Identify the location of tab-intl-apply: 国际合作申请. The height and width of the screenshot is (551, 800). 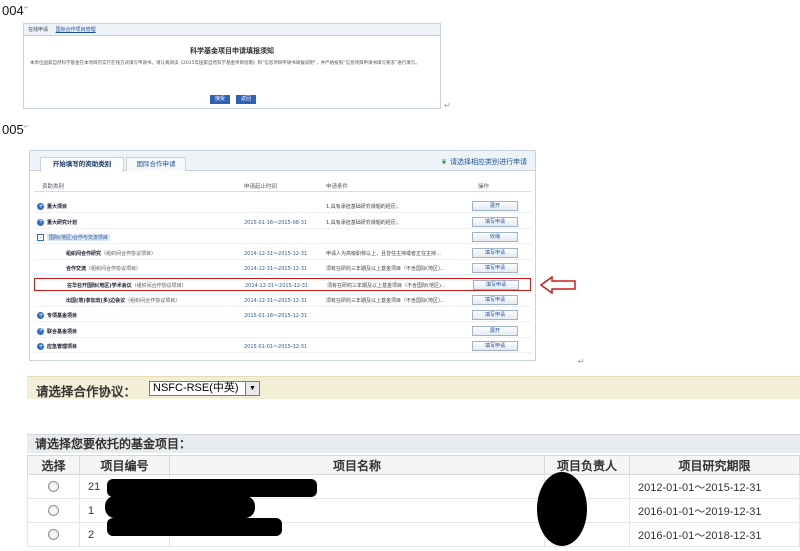
(156, 164).